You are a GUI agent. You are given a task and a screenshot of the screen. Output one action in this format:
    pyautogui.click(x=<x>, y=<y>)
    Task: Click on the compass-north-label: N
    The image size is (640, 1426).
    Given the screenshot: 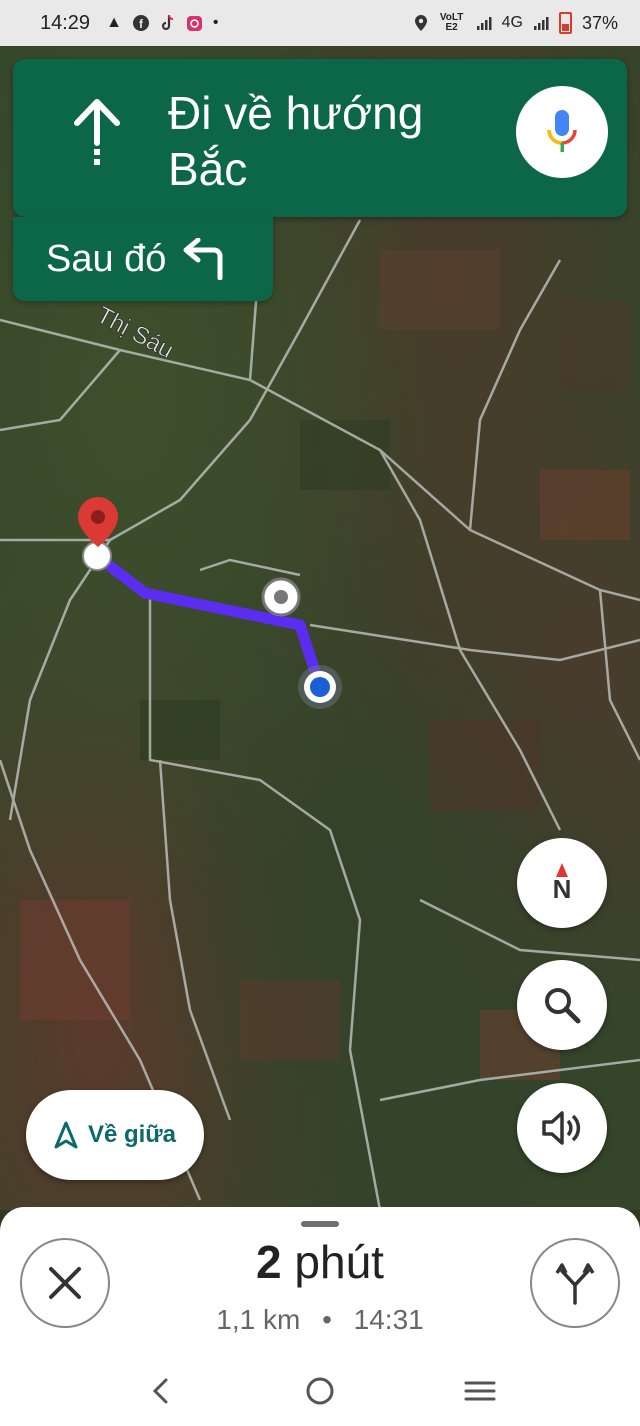 What is the action you would take?
    pyautogui.click(x=562, y=888)
    